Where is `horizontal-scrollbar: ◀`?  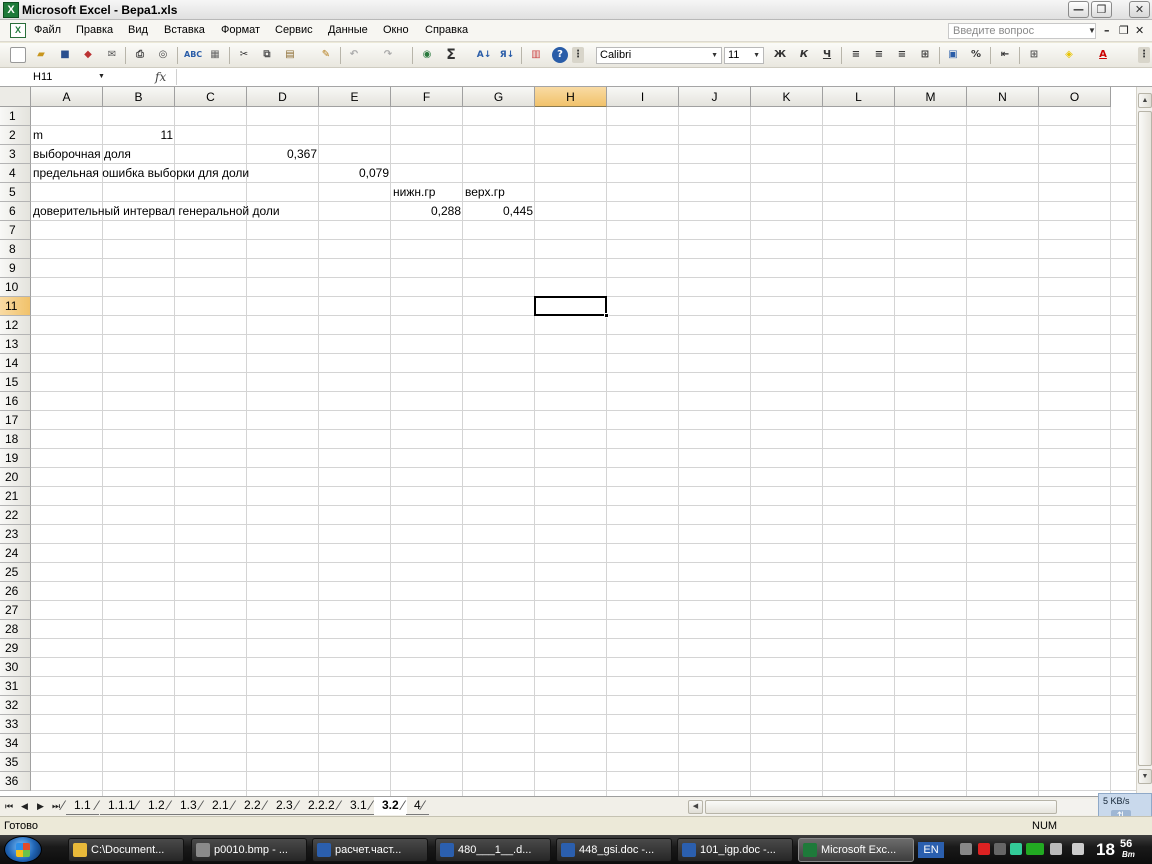 horizontal-scrollbar: ◀ is located at coordinates (912, 807).